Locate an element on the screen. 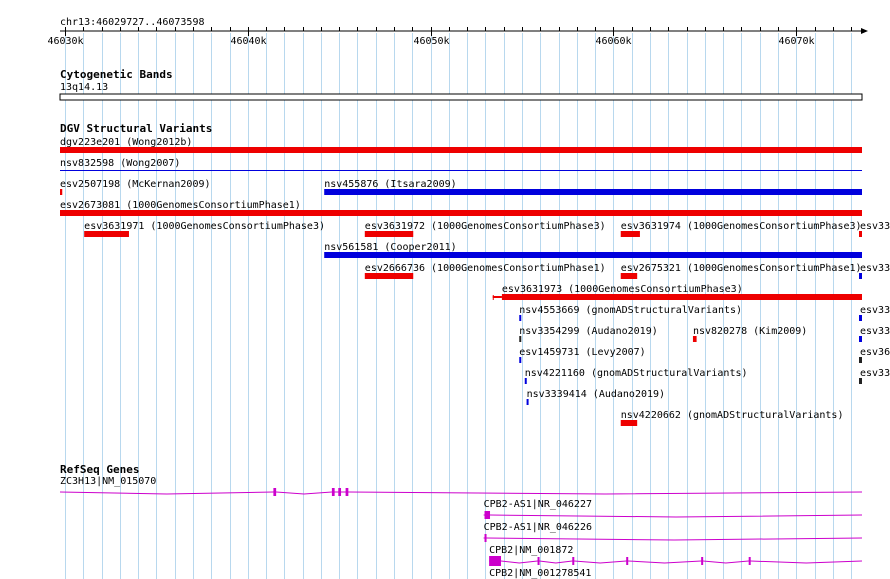 The width and height of the screenshot is (890, 579). dgv-feature-label: nsv4220662 (gnomADStructuralVariants) is located at coordinates (732, 415).